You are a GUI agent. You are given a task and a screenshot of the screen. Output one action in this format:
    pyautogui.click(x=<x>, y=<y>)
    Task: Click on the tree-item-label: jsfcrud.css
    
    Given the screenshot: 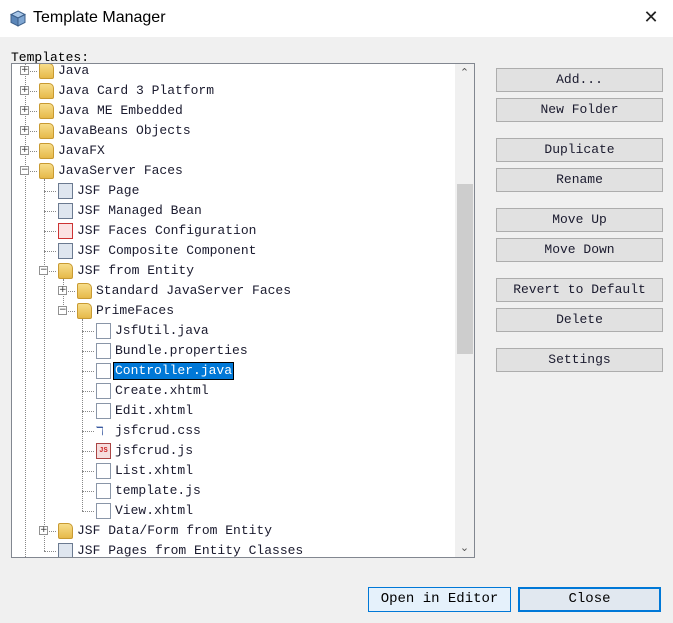 What is the action you would take?
    pyautogui.click(x=158, y=430)
    